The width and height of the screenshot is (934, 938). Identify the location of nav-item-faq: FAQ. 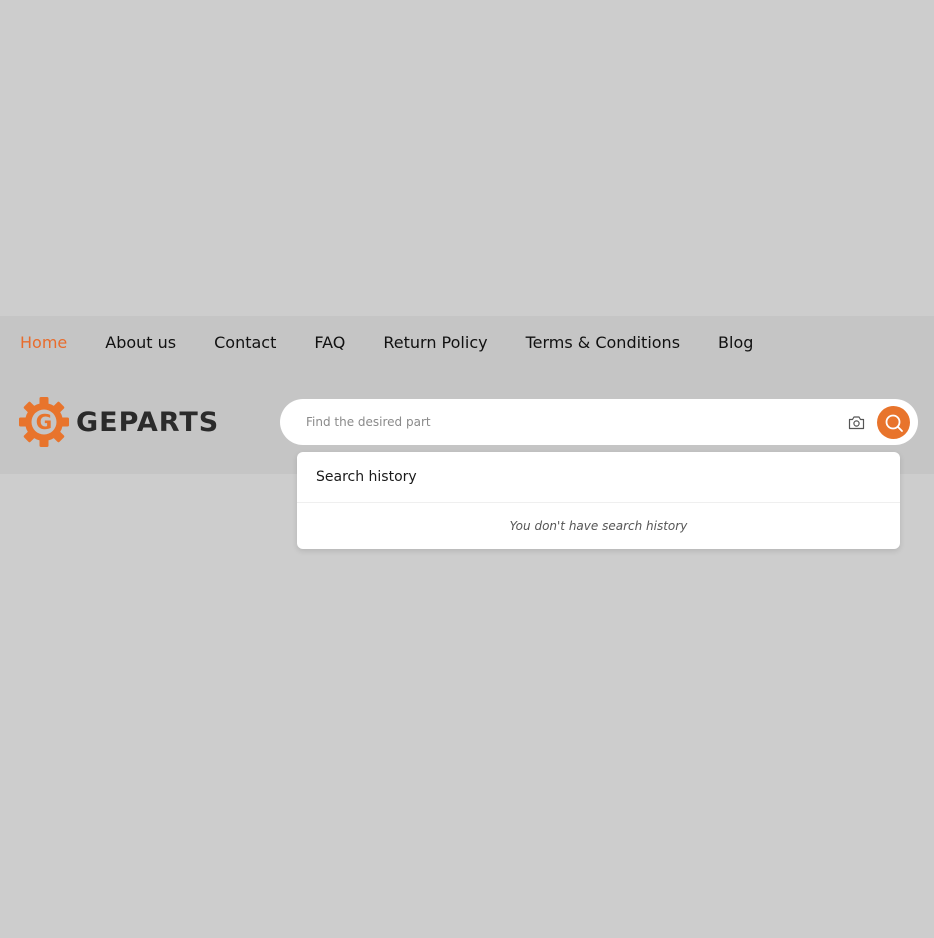
(329, 342).